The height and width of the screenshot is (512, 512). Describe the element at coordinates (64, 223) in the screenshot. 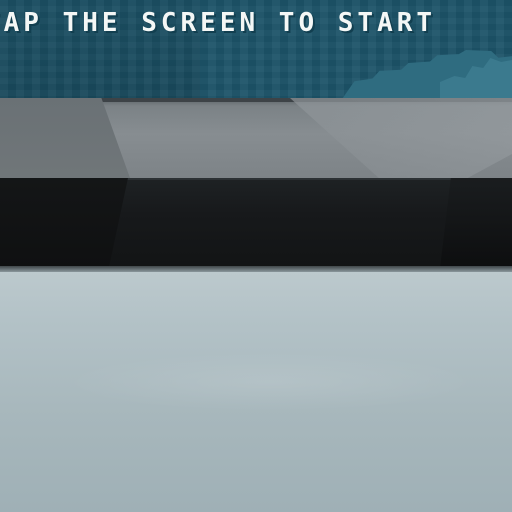

I see `bezel-dark-edge-left` at that location.